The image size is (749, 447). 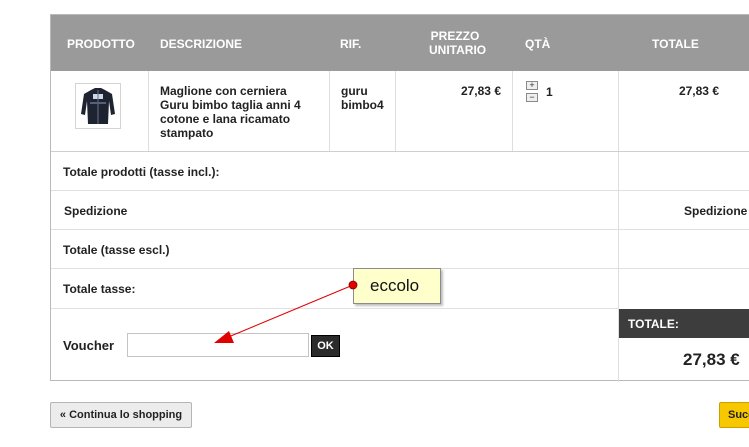 I want to click on voucher-ok-button: OK, so click(x=325, y=346).